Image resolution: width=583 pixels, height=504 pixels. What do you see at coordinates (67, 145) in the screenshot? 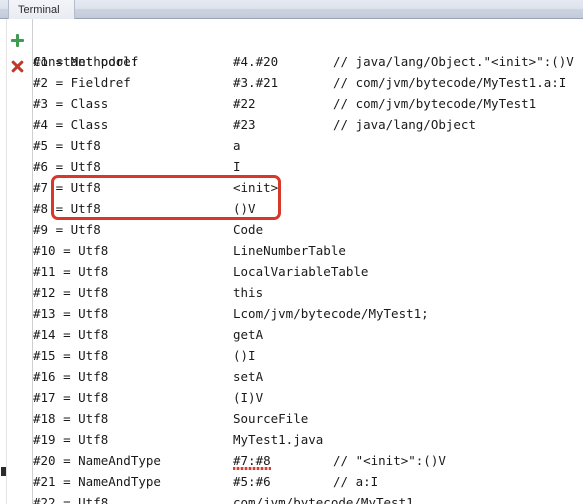
I see `entry-index: #5 = Utf8` at bounding box center [67, 145].